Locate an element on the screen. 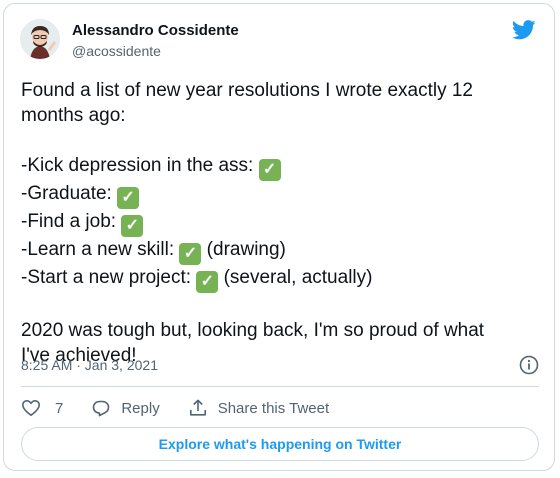 The image size is (560, 478). reply-icon is located at coordinates (101, 408).